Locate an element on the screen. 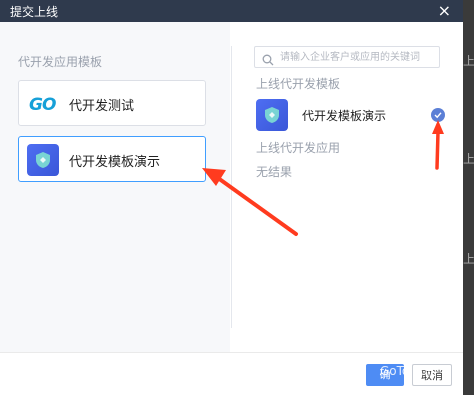 Image resolution: width=474 pixels, height=395 pixels. template-card-go: GO 代开发测试 is located at coordinates (112, 103).